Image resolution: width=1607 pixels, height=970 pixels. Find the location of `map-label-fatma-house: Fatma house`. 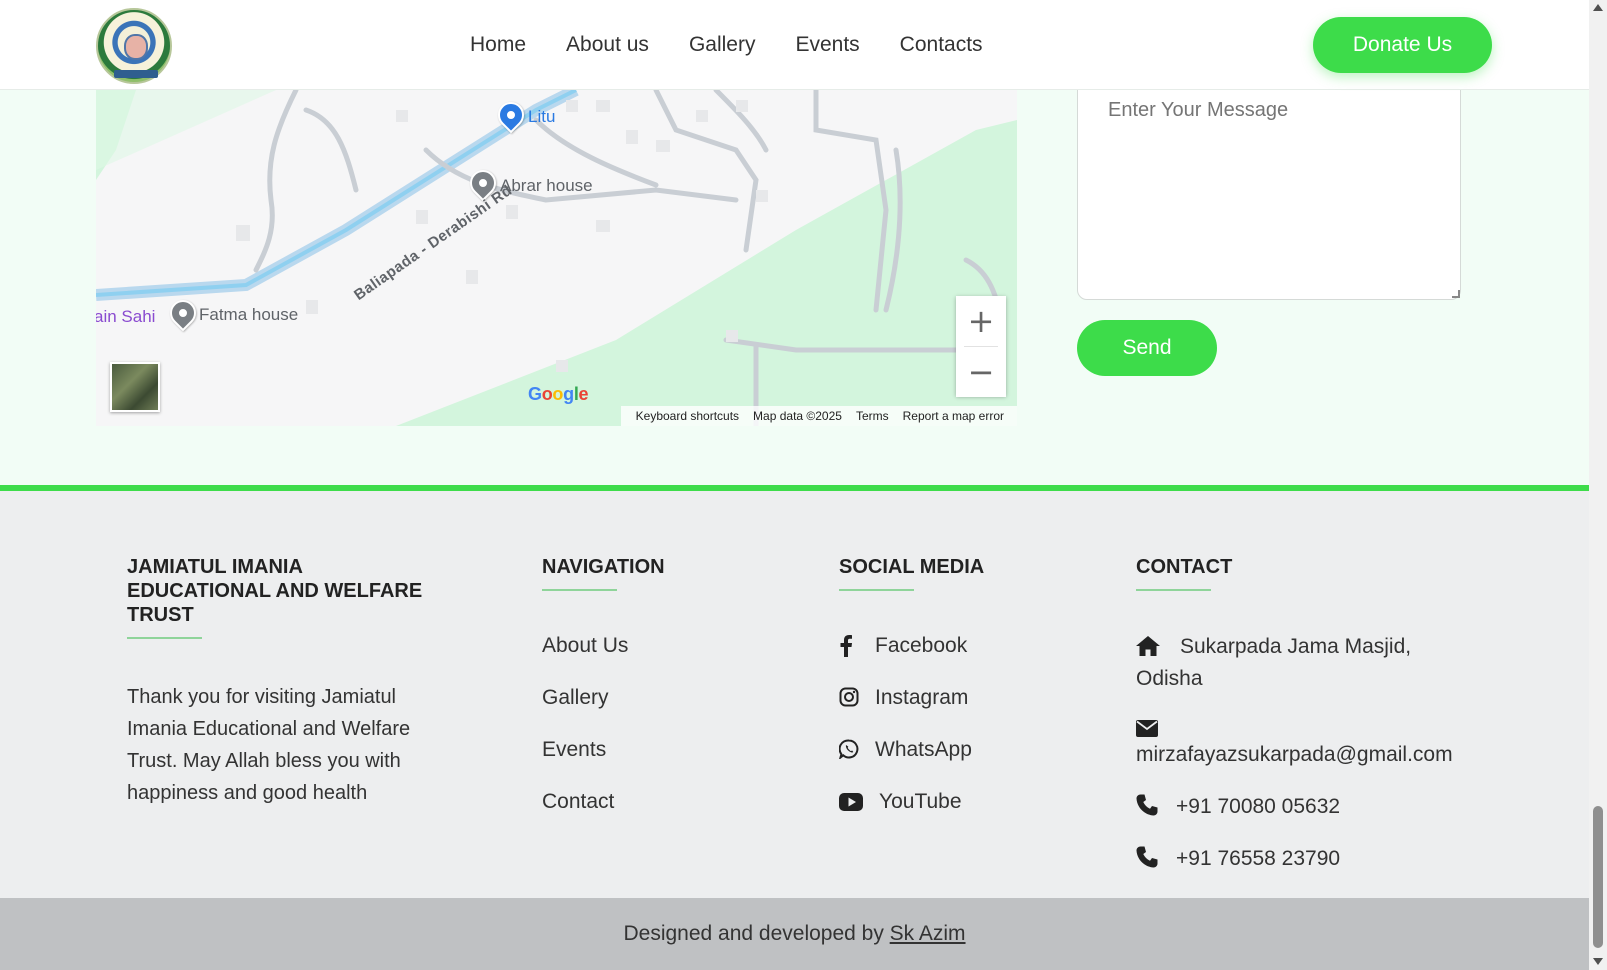

map-label-fatma-house: Fatma house is located at coordinates (248, 315).